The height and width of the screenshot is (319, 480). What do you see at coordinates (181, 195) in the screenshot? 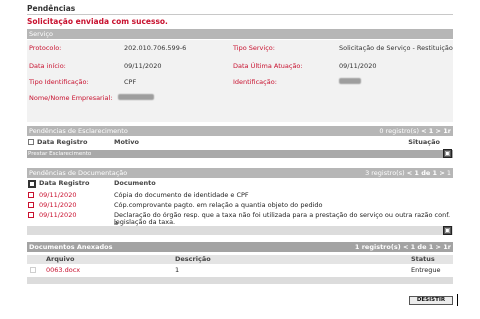
I see `row-document: Cópia do documento de identidade e CPF` at bounding box center [181, 195].